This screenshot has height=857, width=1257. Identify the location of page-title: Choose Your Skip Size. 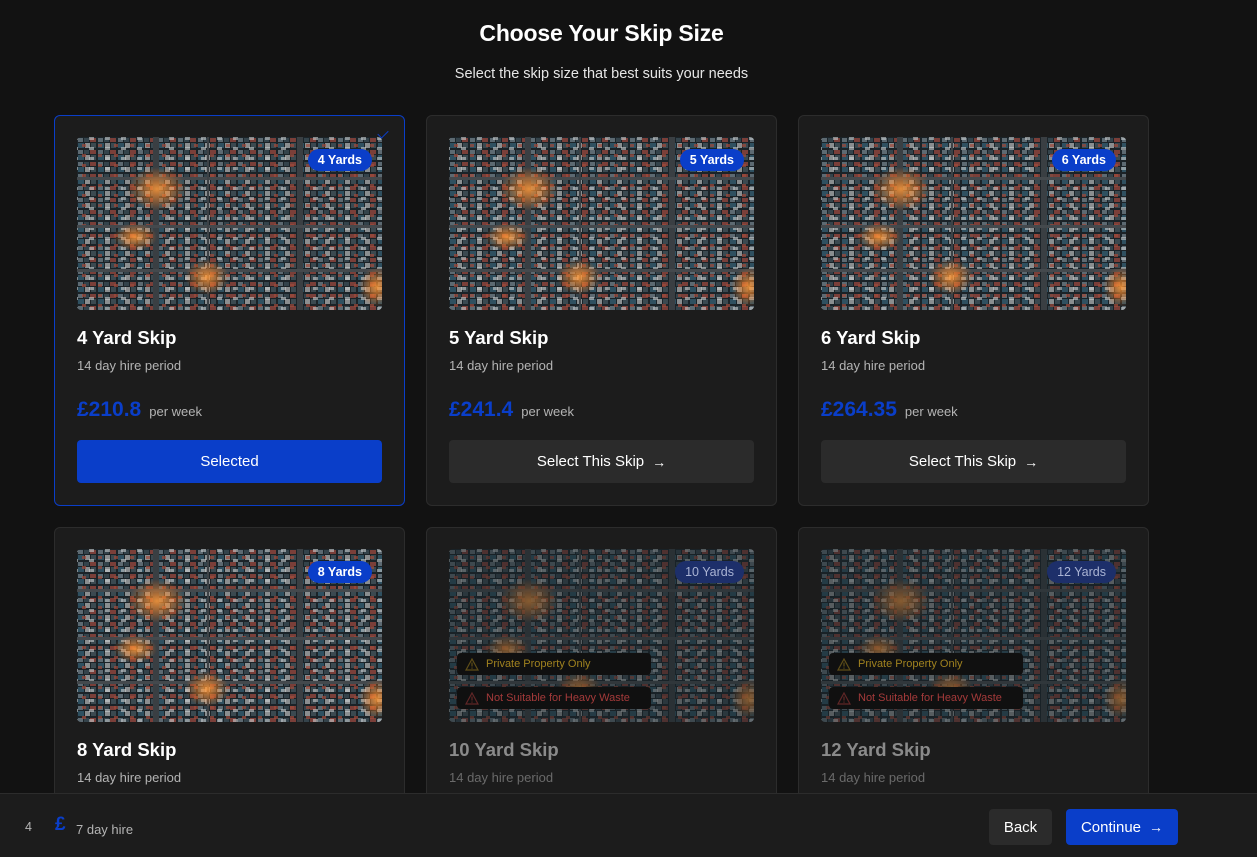
(601, 33).